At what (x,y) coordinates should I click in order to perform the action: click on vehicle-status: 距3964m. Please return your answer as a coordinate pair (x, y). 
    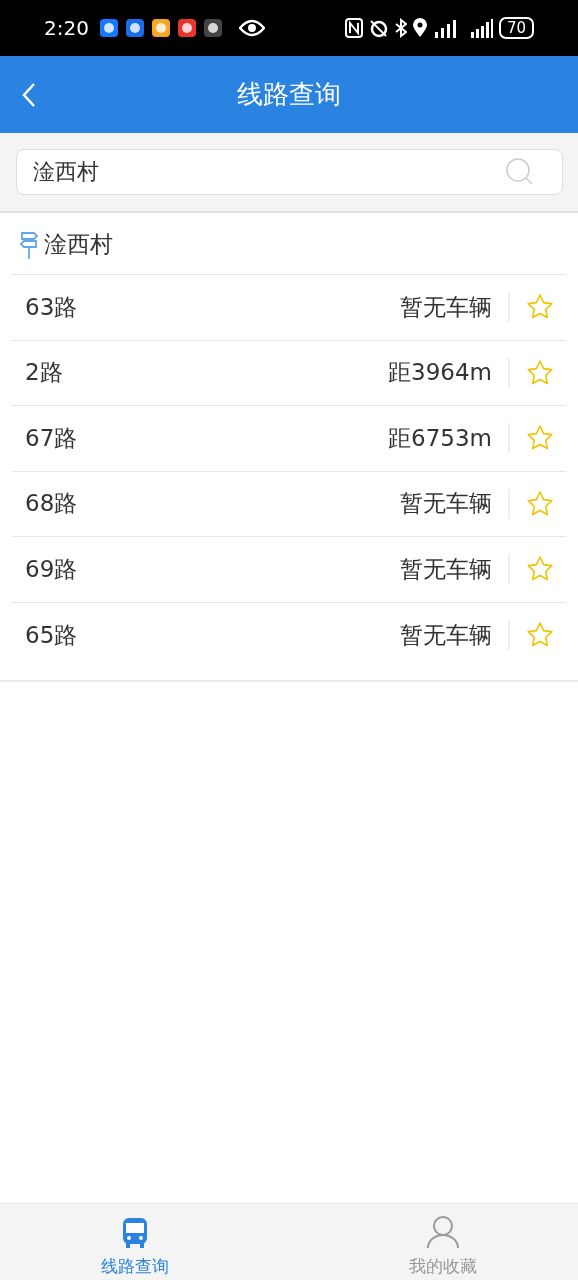
    Looking at the image, I should click on (440, 373).